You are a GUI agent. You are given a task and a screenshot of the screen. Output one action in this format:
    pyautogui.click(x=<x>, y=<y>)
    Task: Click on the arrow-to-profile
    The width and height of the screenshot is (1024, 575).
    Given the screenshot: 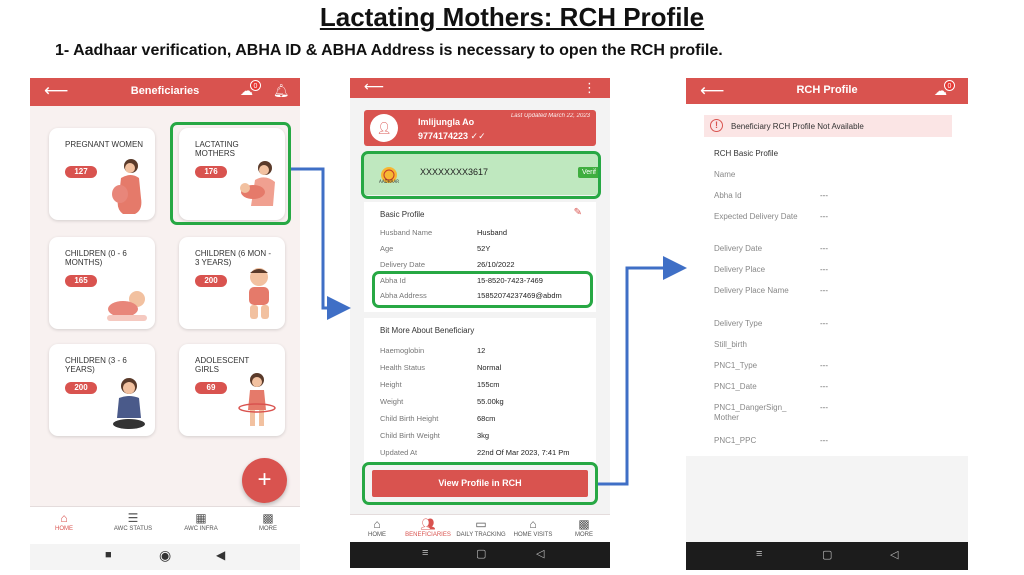 What is the action you would take?
    pyautogui.click(x=321, y=243)
    